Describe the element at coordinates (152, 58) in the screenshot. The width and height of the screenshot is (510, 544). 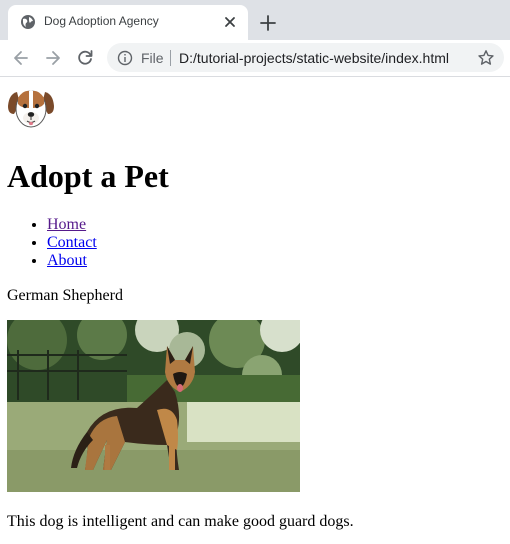
I see `scheme-label: File` at that location.